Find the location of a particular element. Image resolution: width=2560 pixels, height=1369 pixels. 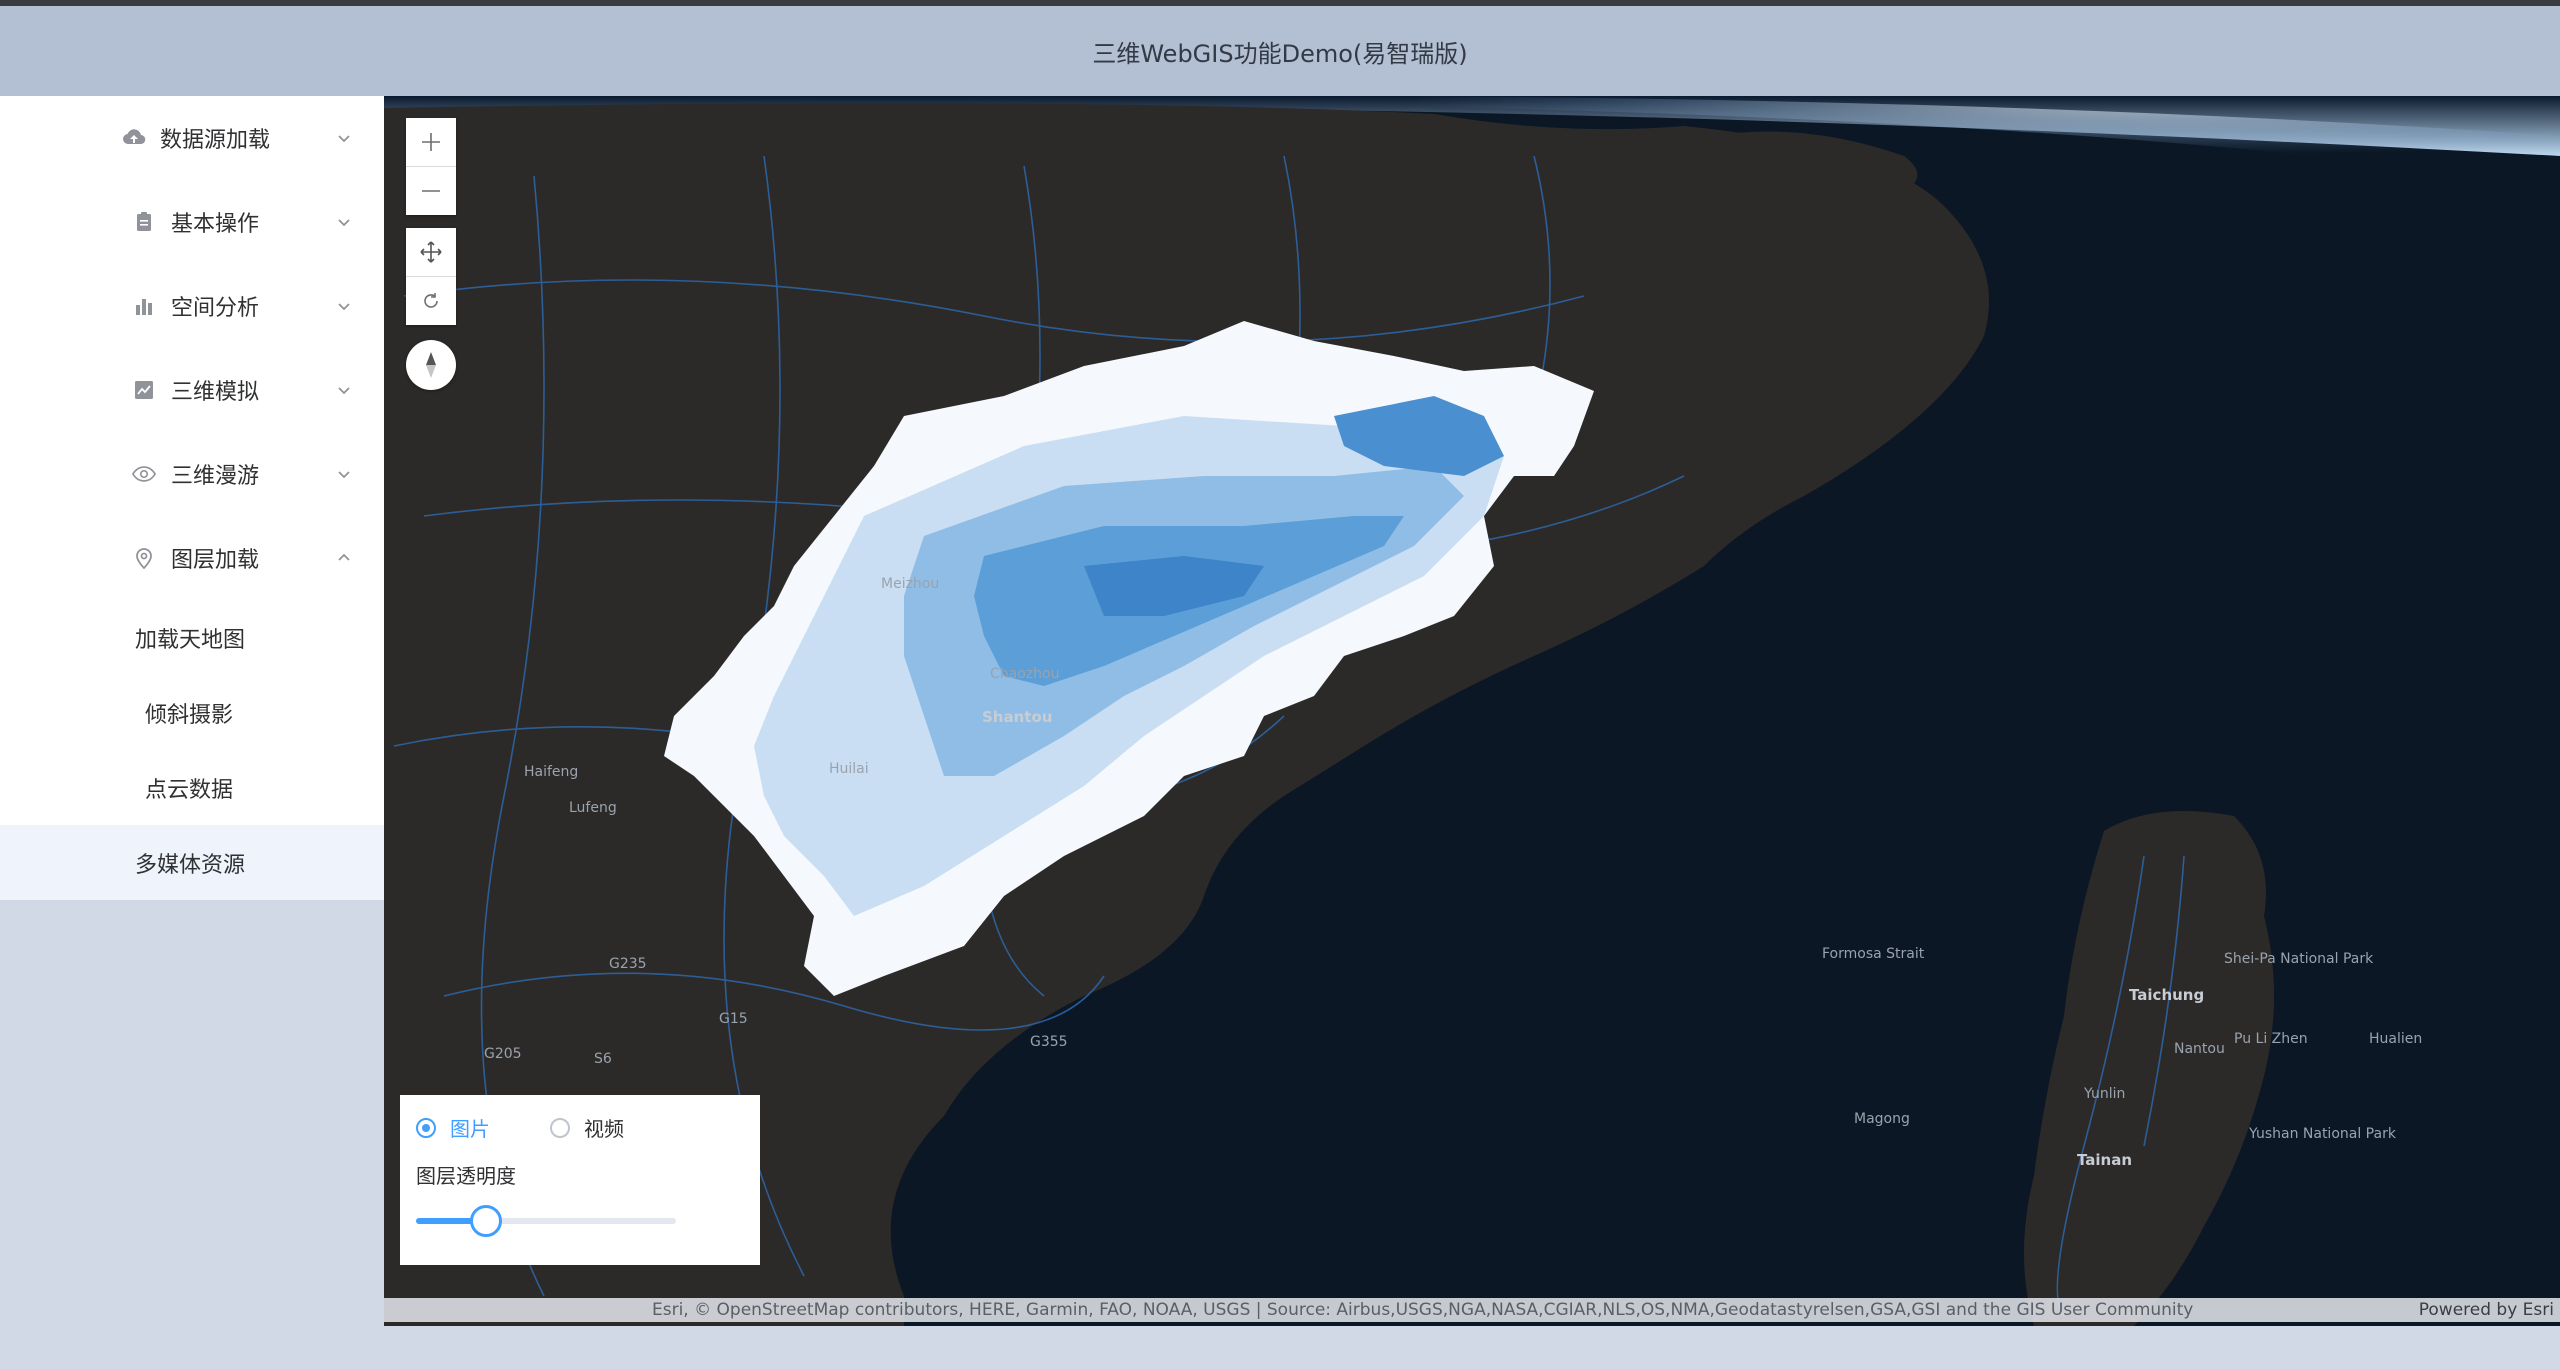

map-label: Formosa Strait is located at coordinates (1873, 954).